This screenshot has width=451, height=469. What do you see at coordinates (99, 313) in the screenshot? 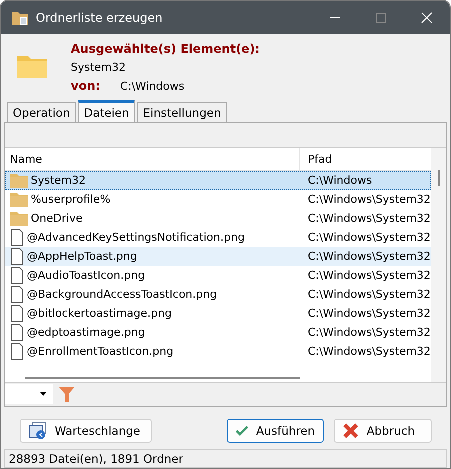
I see `file-name: @bitlockertoastimage.png` at bounding box center [99, 313].